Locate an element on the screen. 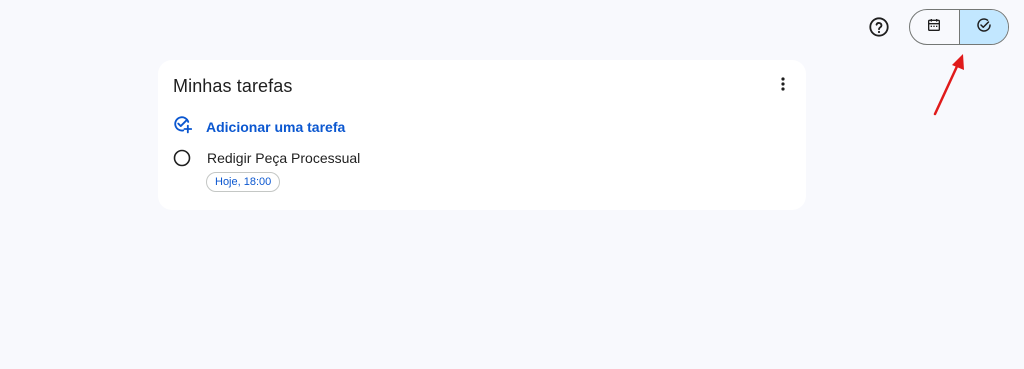 The width and height of the screenshot is (1024, 369). help-circle-icon is located at coordinates (879, 29).